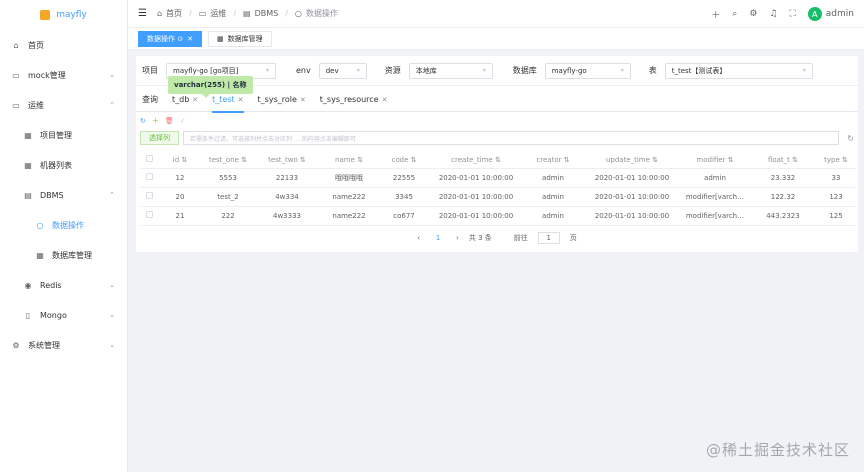 Image resolution: width=864 pixels, height=472 pixels. What do you see at coordinates (142, 13) in the screenshot?
I see `menu-toggle-icon: ☰` at bounding box center [142, 13].